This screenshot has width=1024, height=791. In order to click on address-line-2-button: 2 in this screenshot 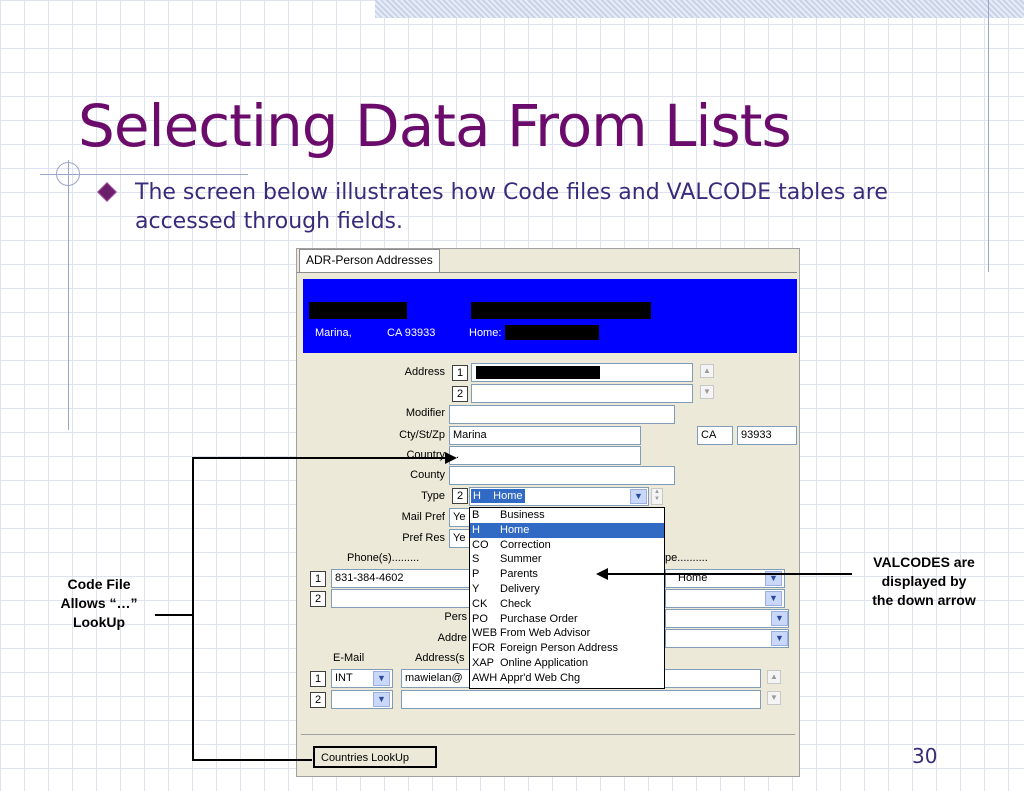, I will do `click(460, 394)`.